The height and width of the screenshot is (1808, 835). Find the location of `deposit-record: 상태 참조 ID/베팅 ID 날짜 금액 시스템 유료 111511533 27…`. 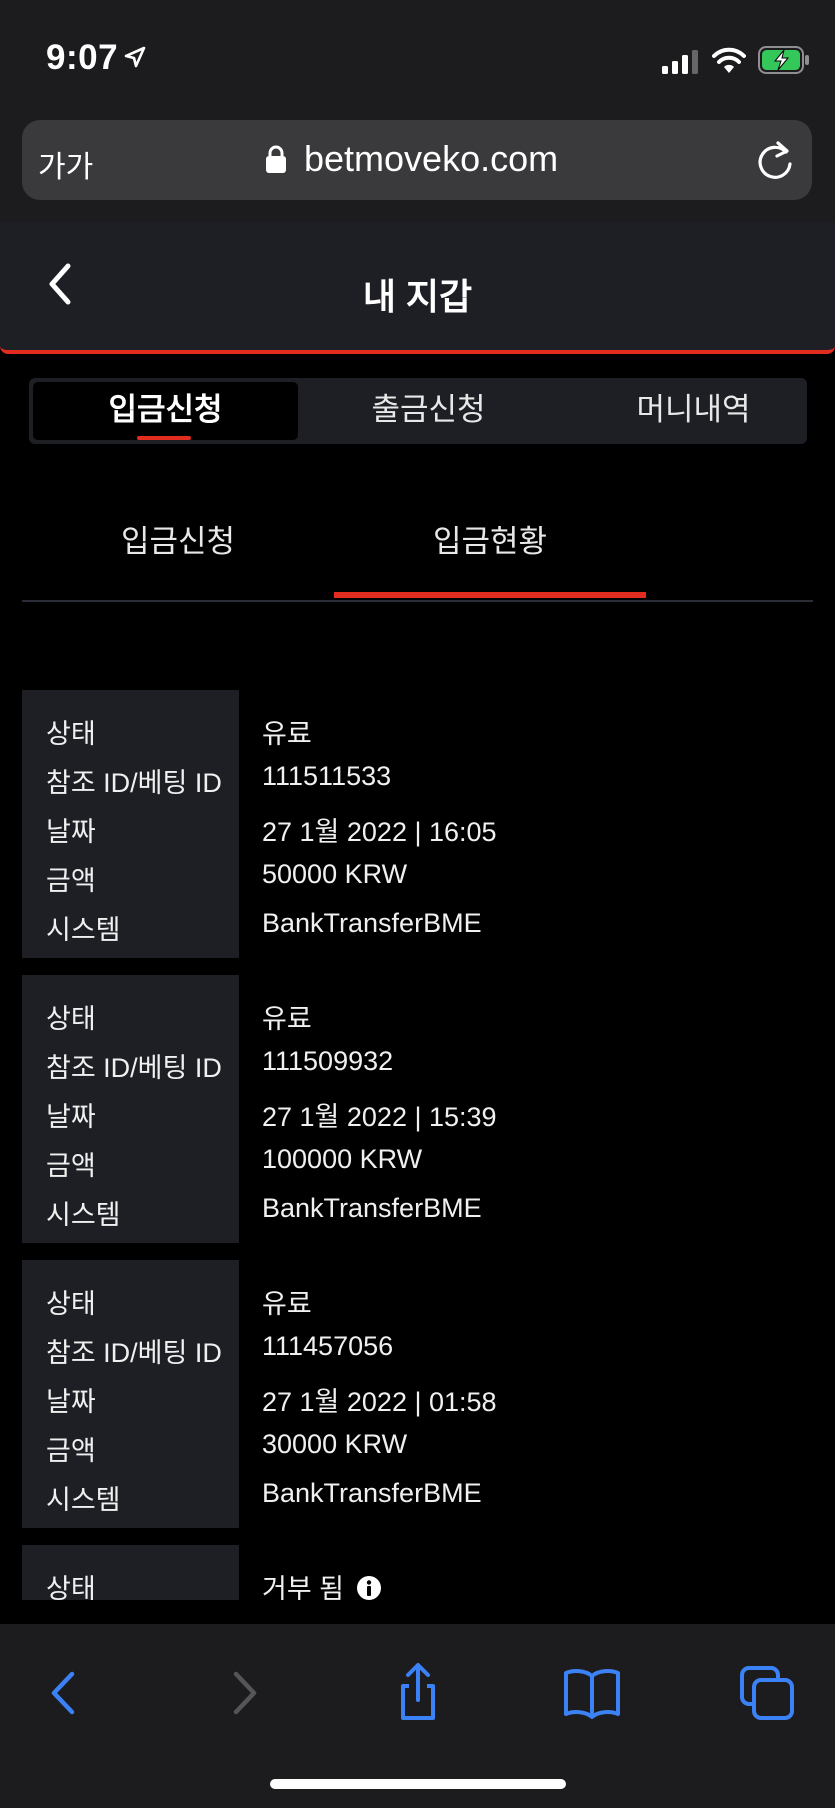

deposit-record: 상태 참조 ID/베팅 ID 날짜 금액 시스템 유료 111511533 27… is located at coordinates (417, 824).